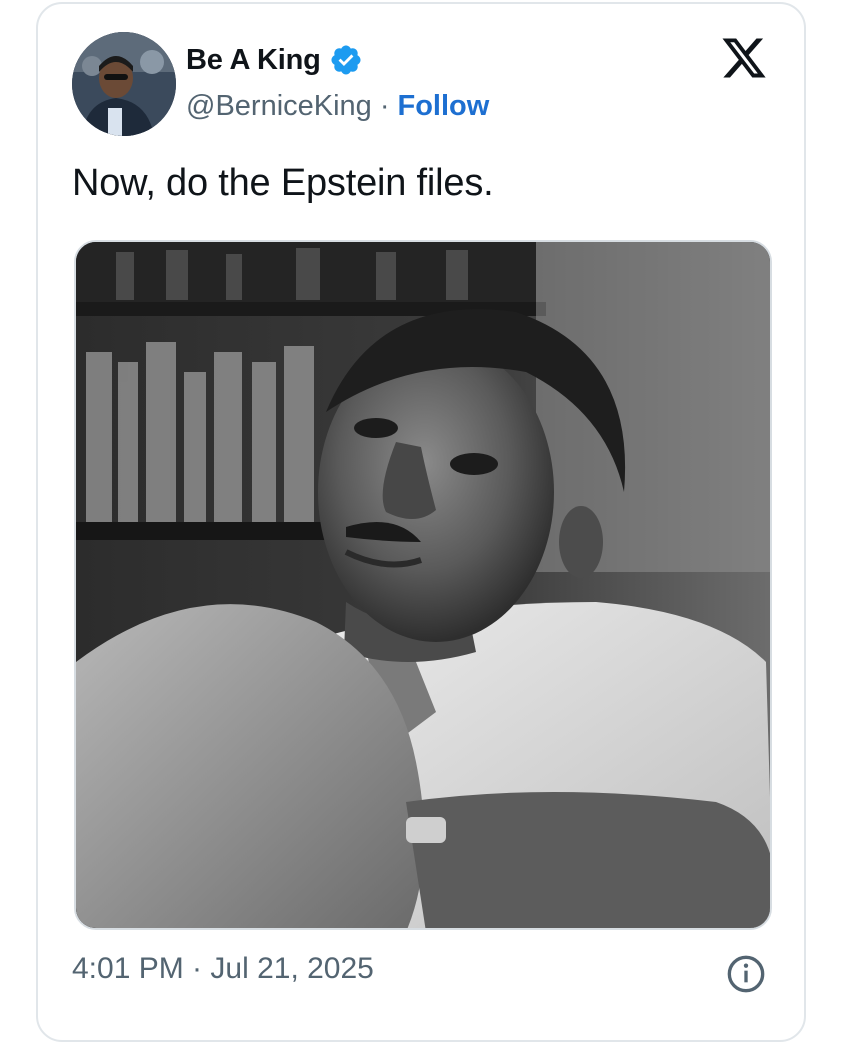 The height and width of the screenshot is (1042, 842). I want to click on x-logo-icon, so click(744, 58).